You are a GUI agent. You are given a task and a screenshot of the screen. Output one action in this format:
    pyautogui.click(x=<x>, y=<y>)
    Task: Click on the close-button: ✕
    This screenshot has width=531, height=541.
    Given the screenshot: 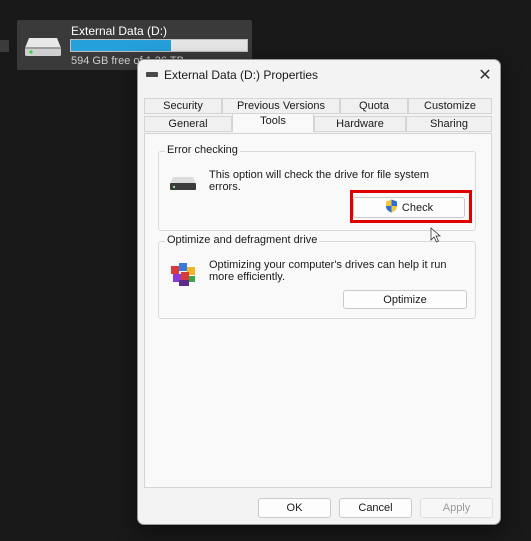 What is the action you would take?
    pyautogui.click(x=485, y=75)
    